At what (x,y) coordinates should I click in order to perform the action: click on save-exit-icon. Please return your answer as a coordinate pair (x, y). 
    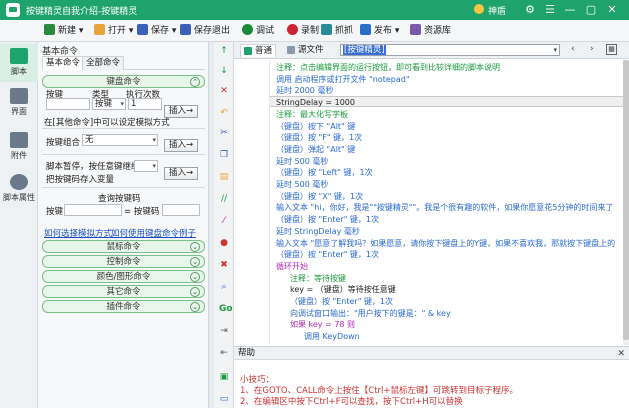
    Looking at the image, I should click on (185, 29).